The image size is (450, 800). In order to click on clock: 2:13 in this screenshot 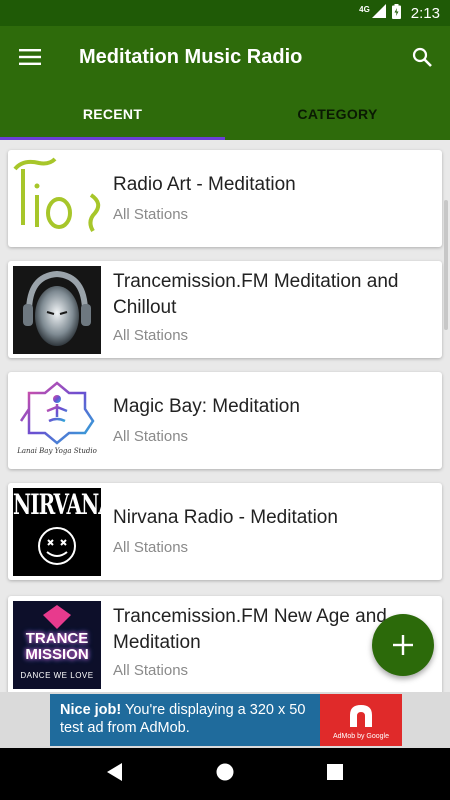, I will do `click(425, 13)`.